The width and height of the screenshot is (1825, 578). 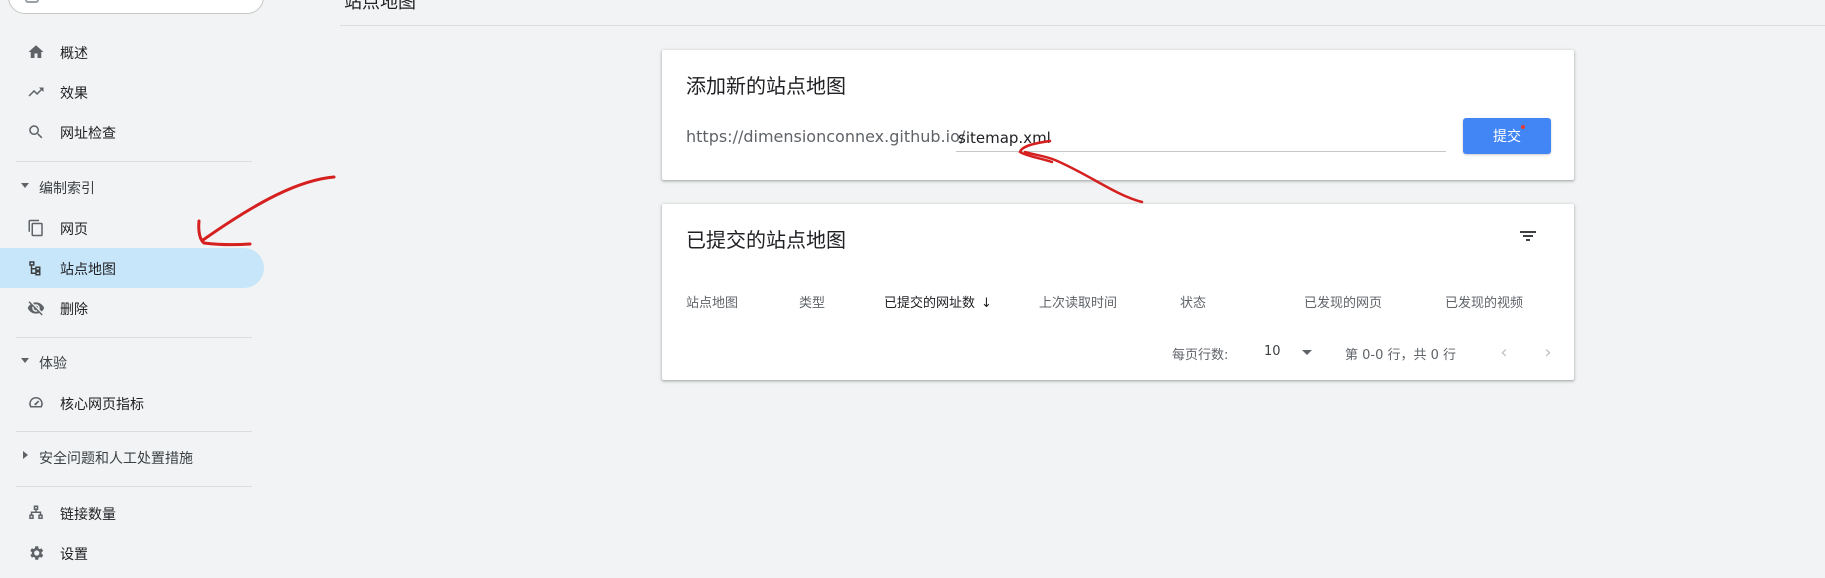 I want to click on column-submitted-urls: 已提交的网址数 ↓, so click(x=938, y=301).